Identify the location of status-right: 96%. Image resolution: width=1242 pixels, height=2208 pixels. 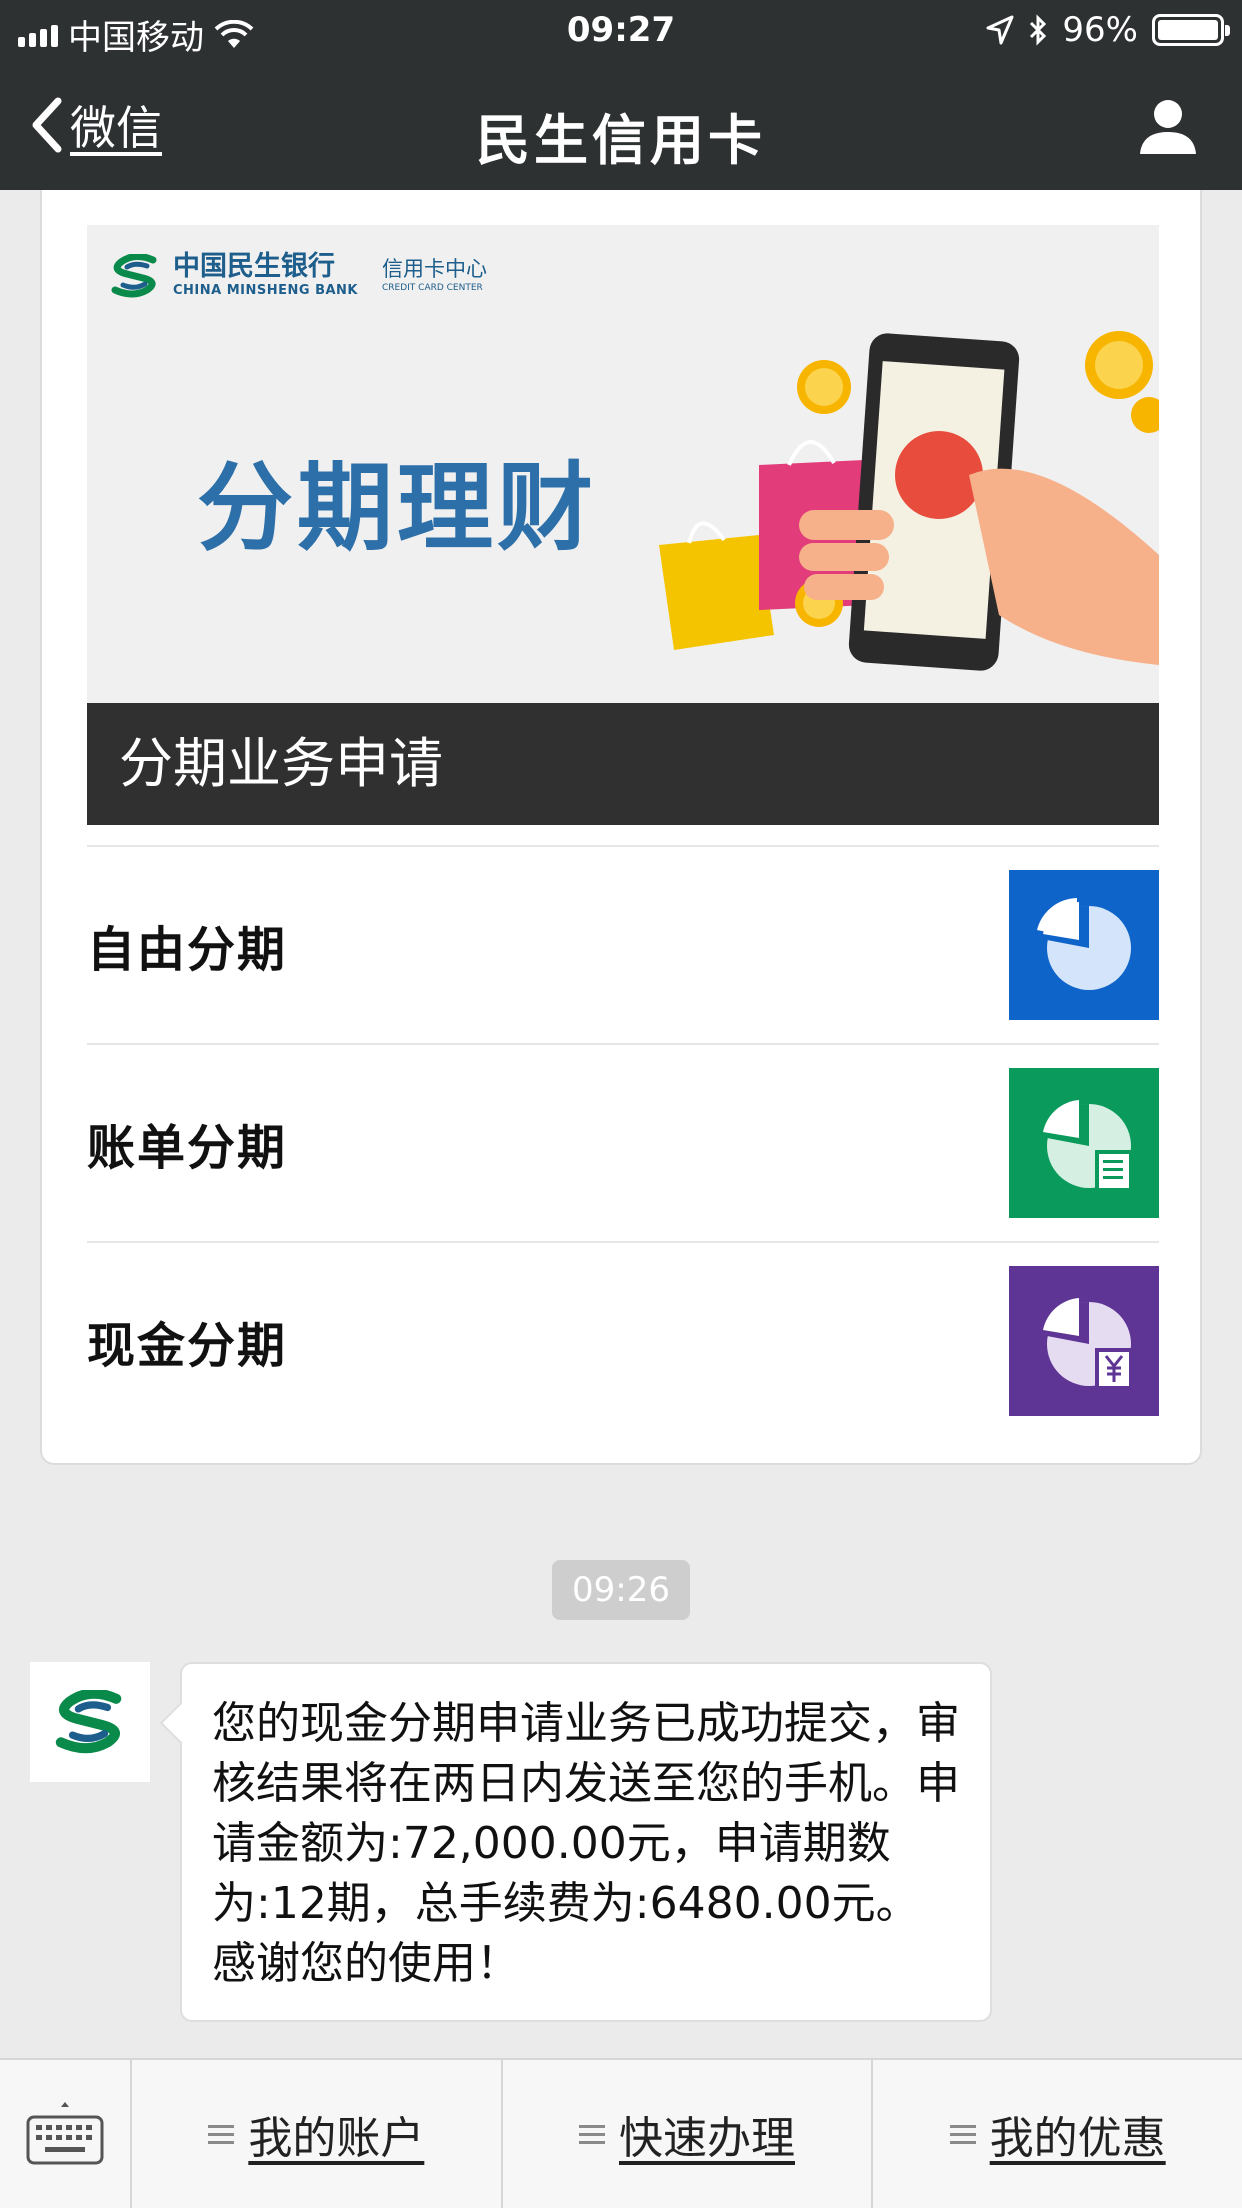
(1108, 30).